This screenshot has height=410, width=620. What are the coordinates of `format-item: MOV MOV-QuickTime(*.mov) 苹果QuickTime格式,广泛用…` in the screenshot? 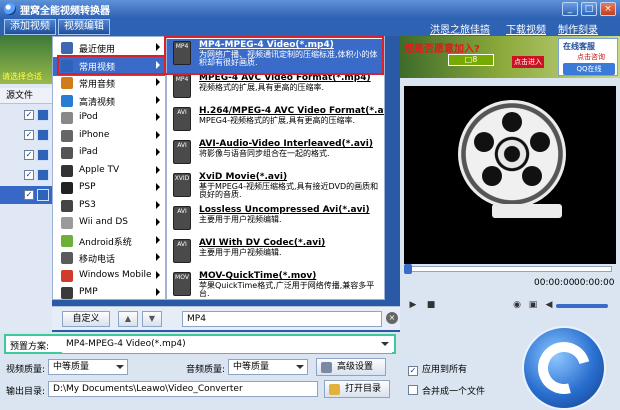 It's located at (275, 284).